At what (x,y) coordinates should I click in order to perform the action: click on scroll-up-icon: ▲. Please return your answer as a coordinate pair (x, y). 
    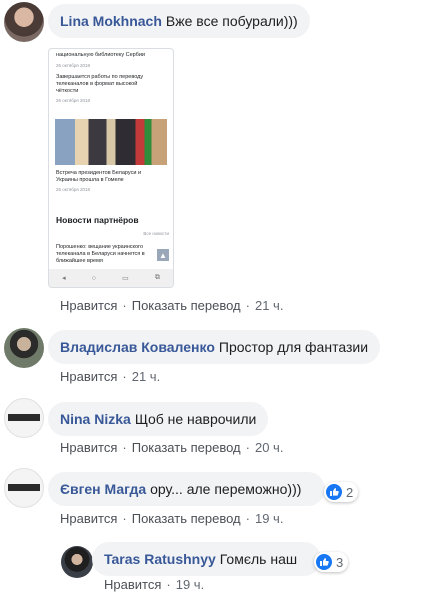
    Looking at the image, I should click on (163, 255).